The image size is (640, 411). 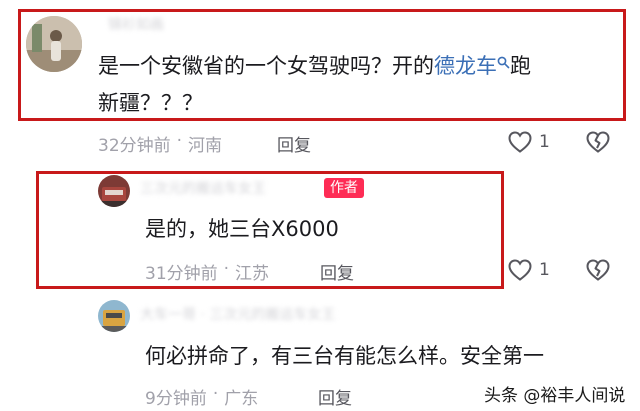 What do you see at coordinates (242, 229) in the screenshot?
I see `comment-text: 是的，她三台X6000` at bounding box center [242, 229].